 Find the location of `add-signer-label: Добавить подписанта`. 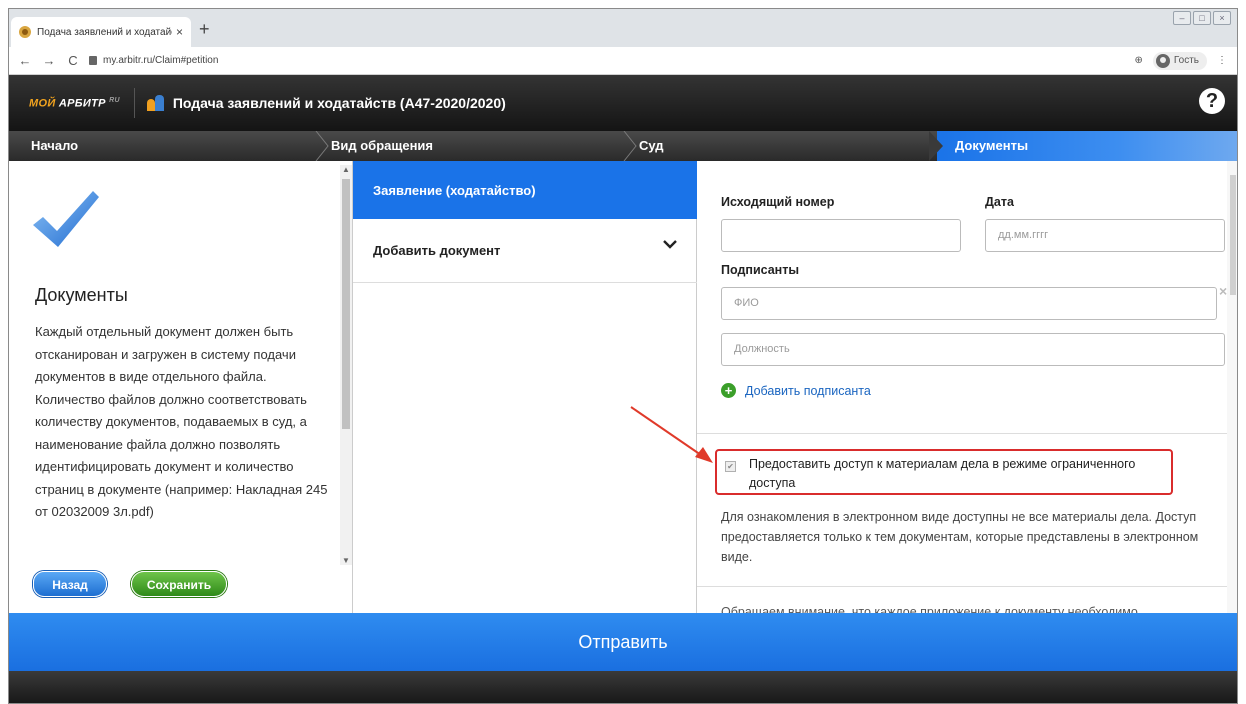

add-signer-label: Добавить подписанта is located at coordinates (808, 390).